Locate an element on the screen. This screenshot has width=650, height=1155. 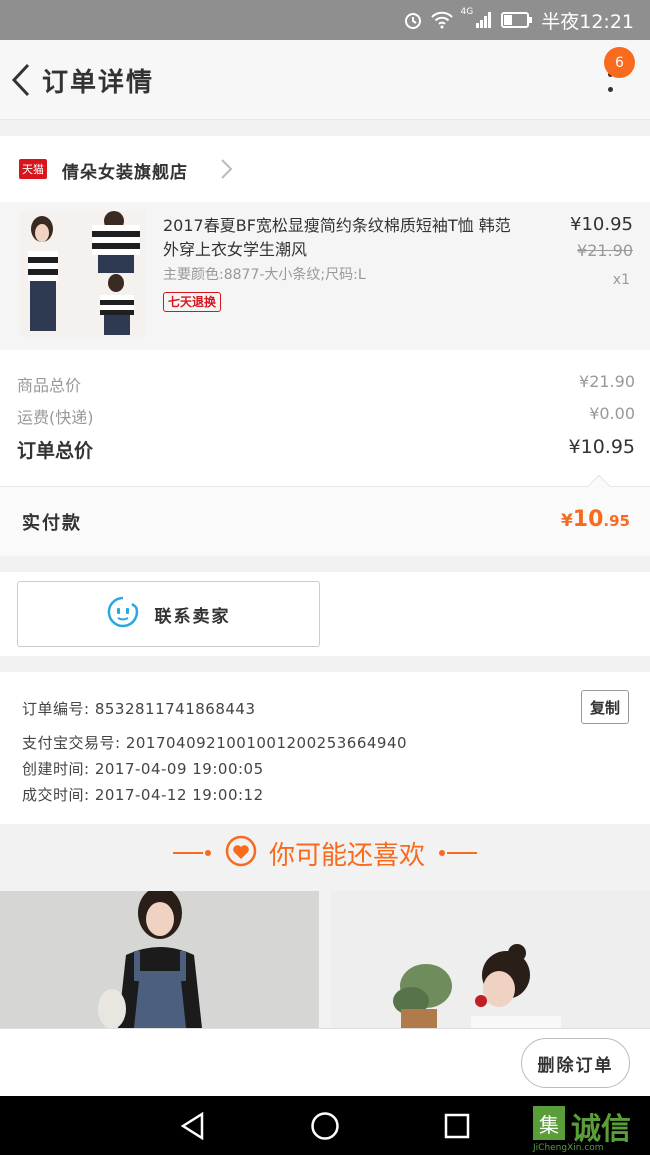
goods-total-label: 商品总价 is located at coordinates (49, 385).